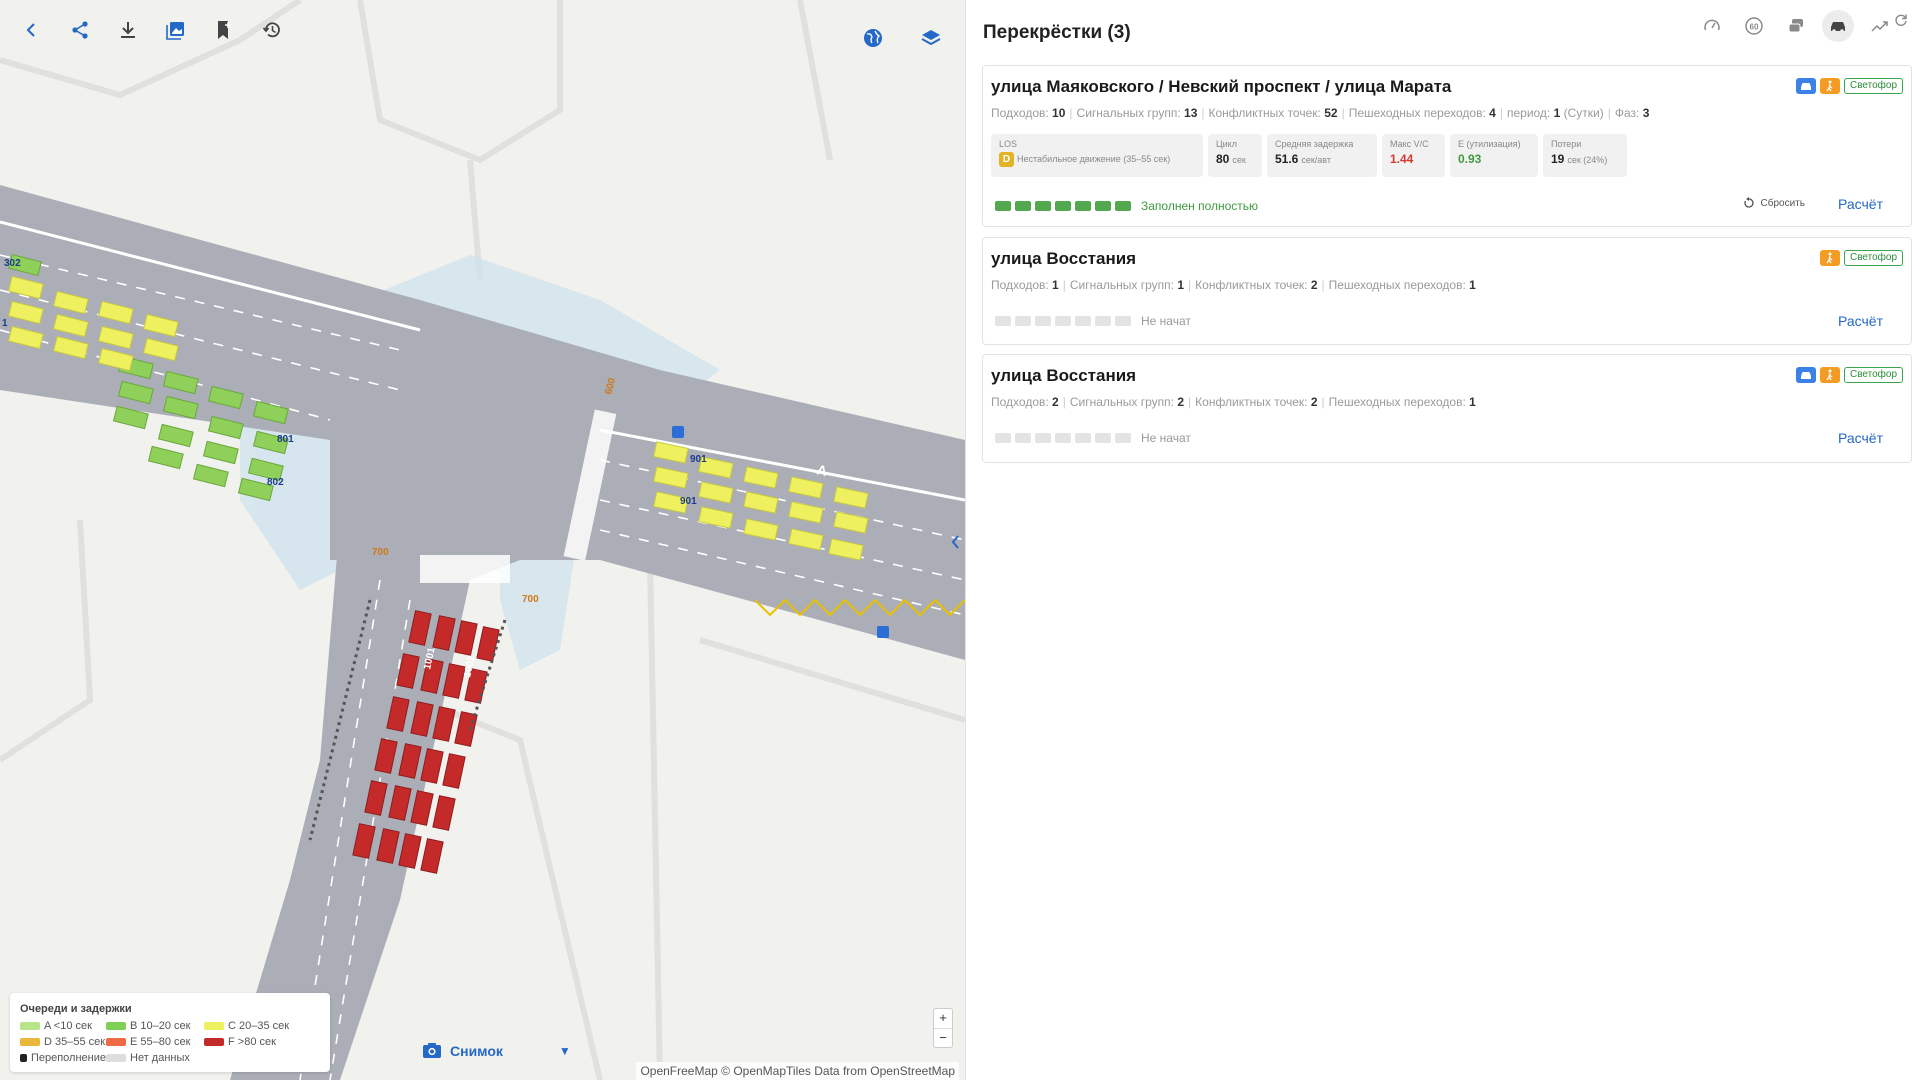  I want to click on history-button, so click(272, 30).